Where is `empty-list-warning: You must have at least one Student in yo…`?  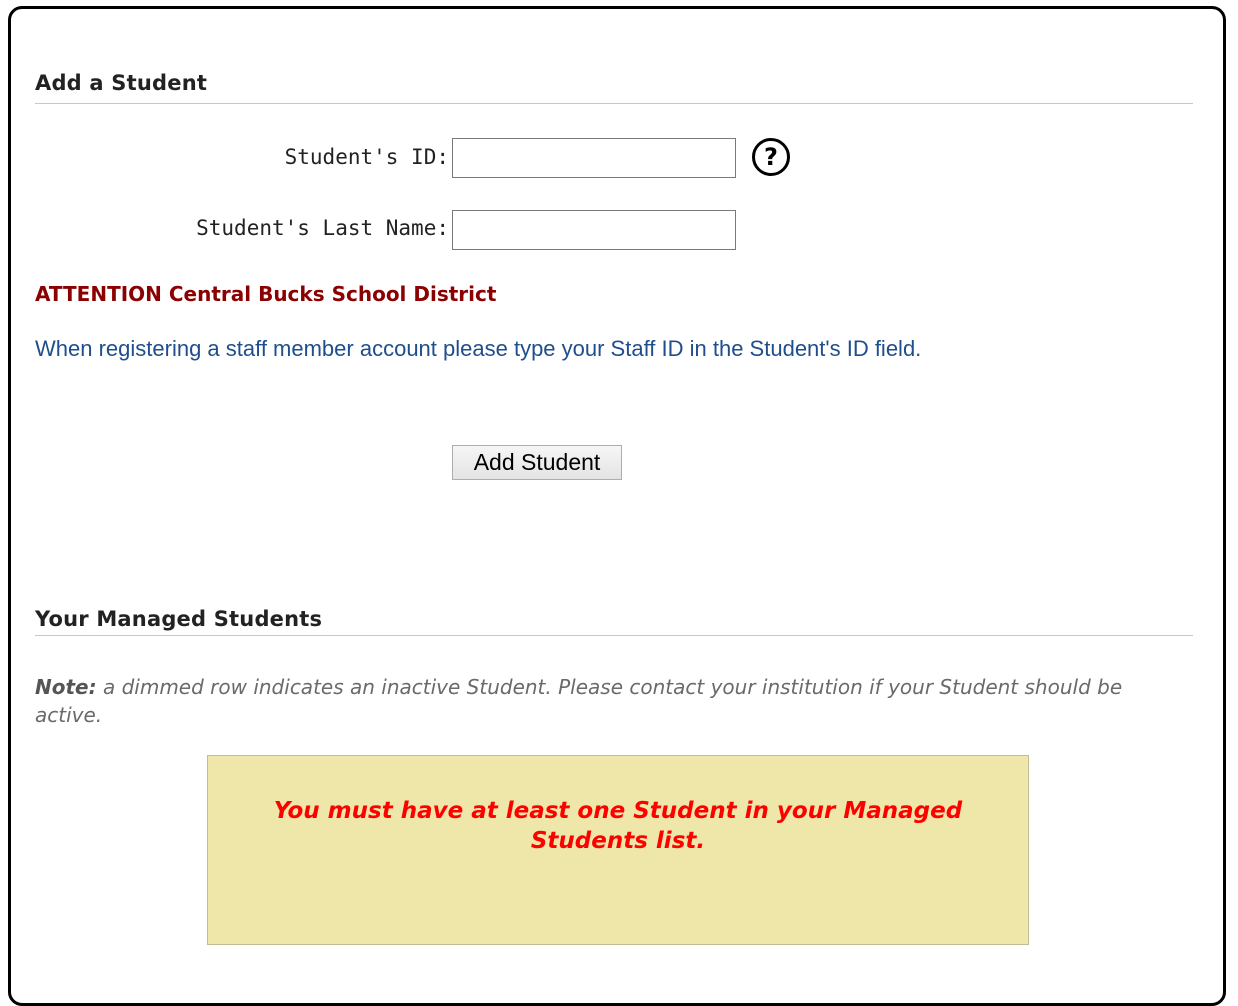
empty-list-warning: You must have at least one Student in yo… is located at coordinates (618, 826).